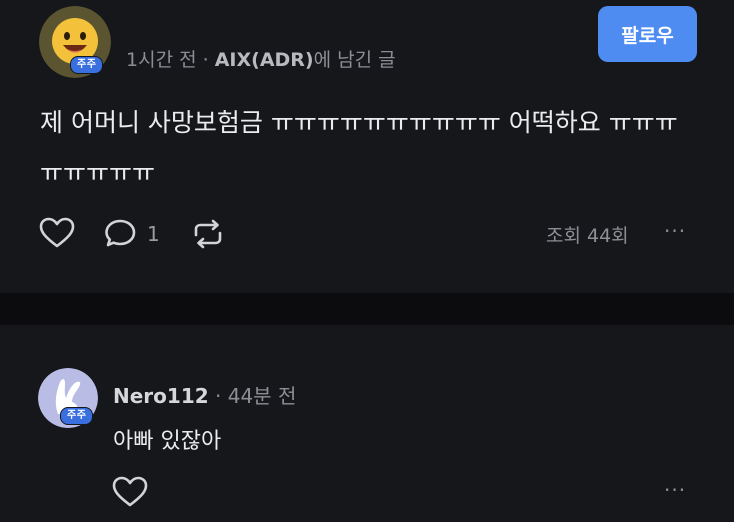 The height and width of the screenshot is (522, 734). What do you see at coordinates (75, 42) in the screenshot?
I see `post-avatar: 주주` at bounding box center [75, 42].